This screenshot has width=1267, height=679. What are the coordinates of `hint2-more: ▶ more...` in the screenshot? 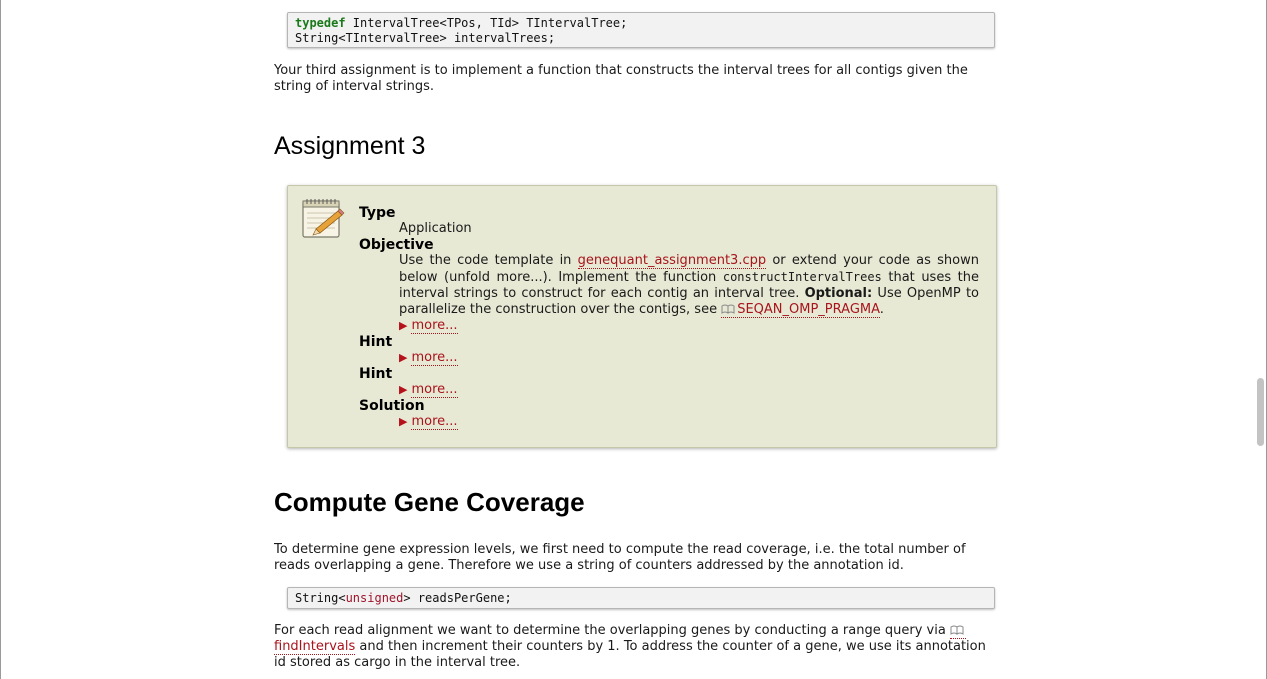 It's located at (689, 390).